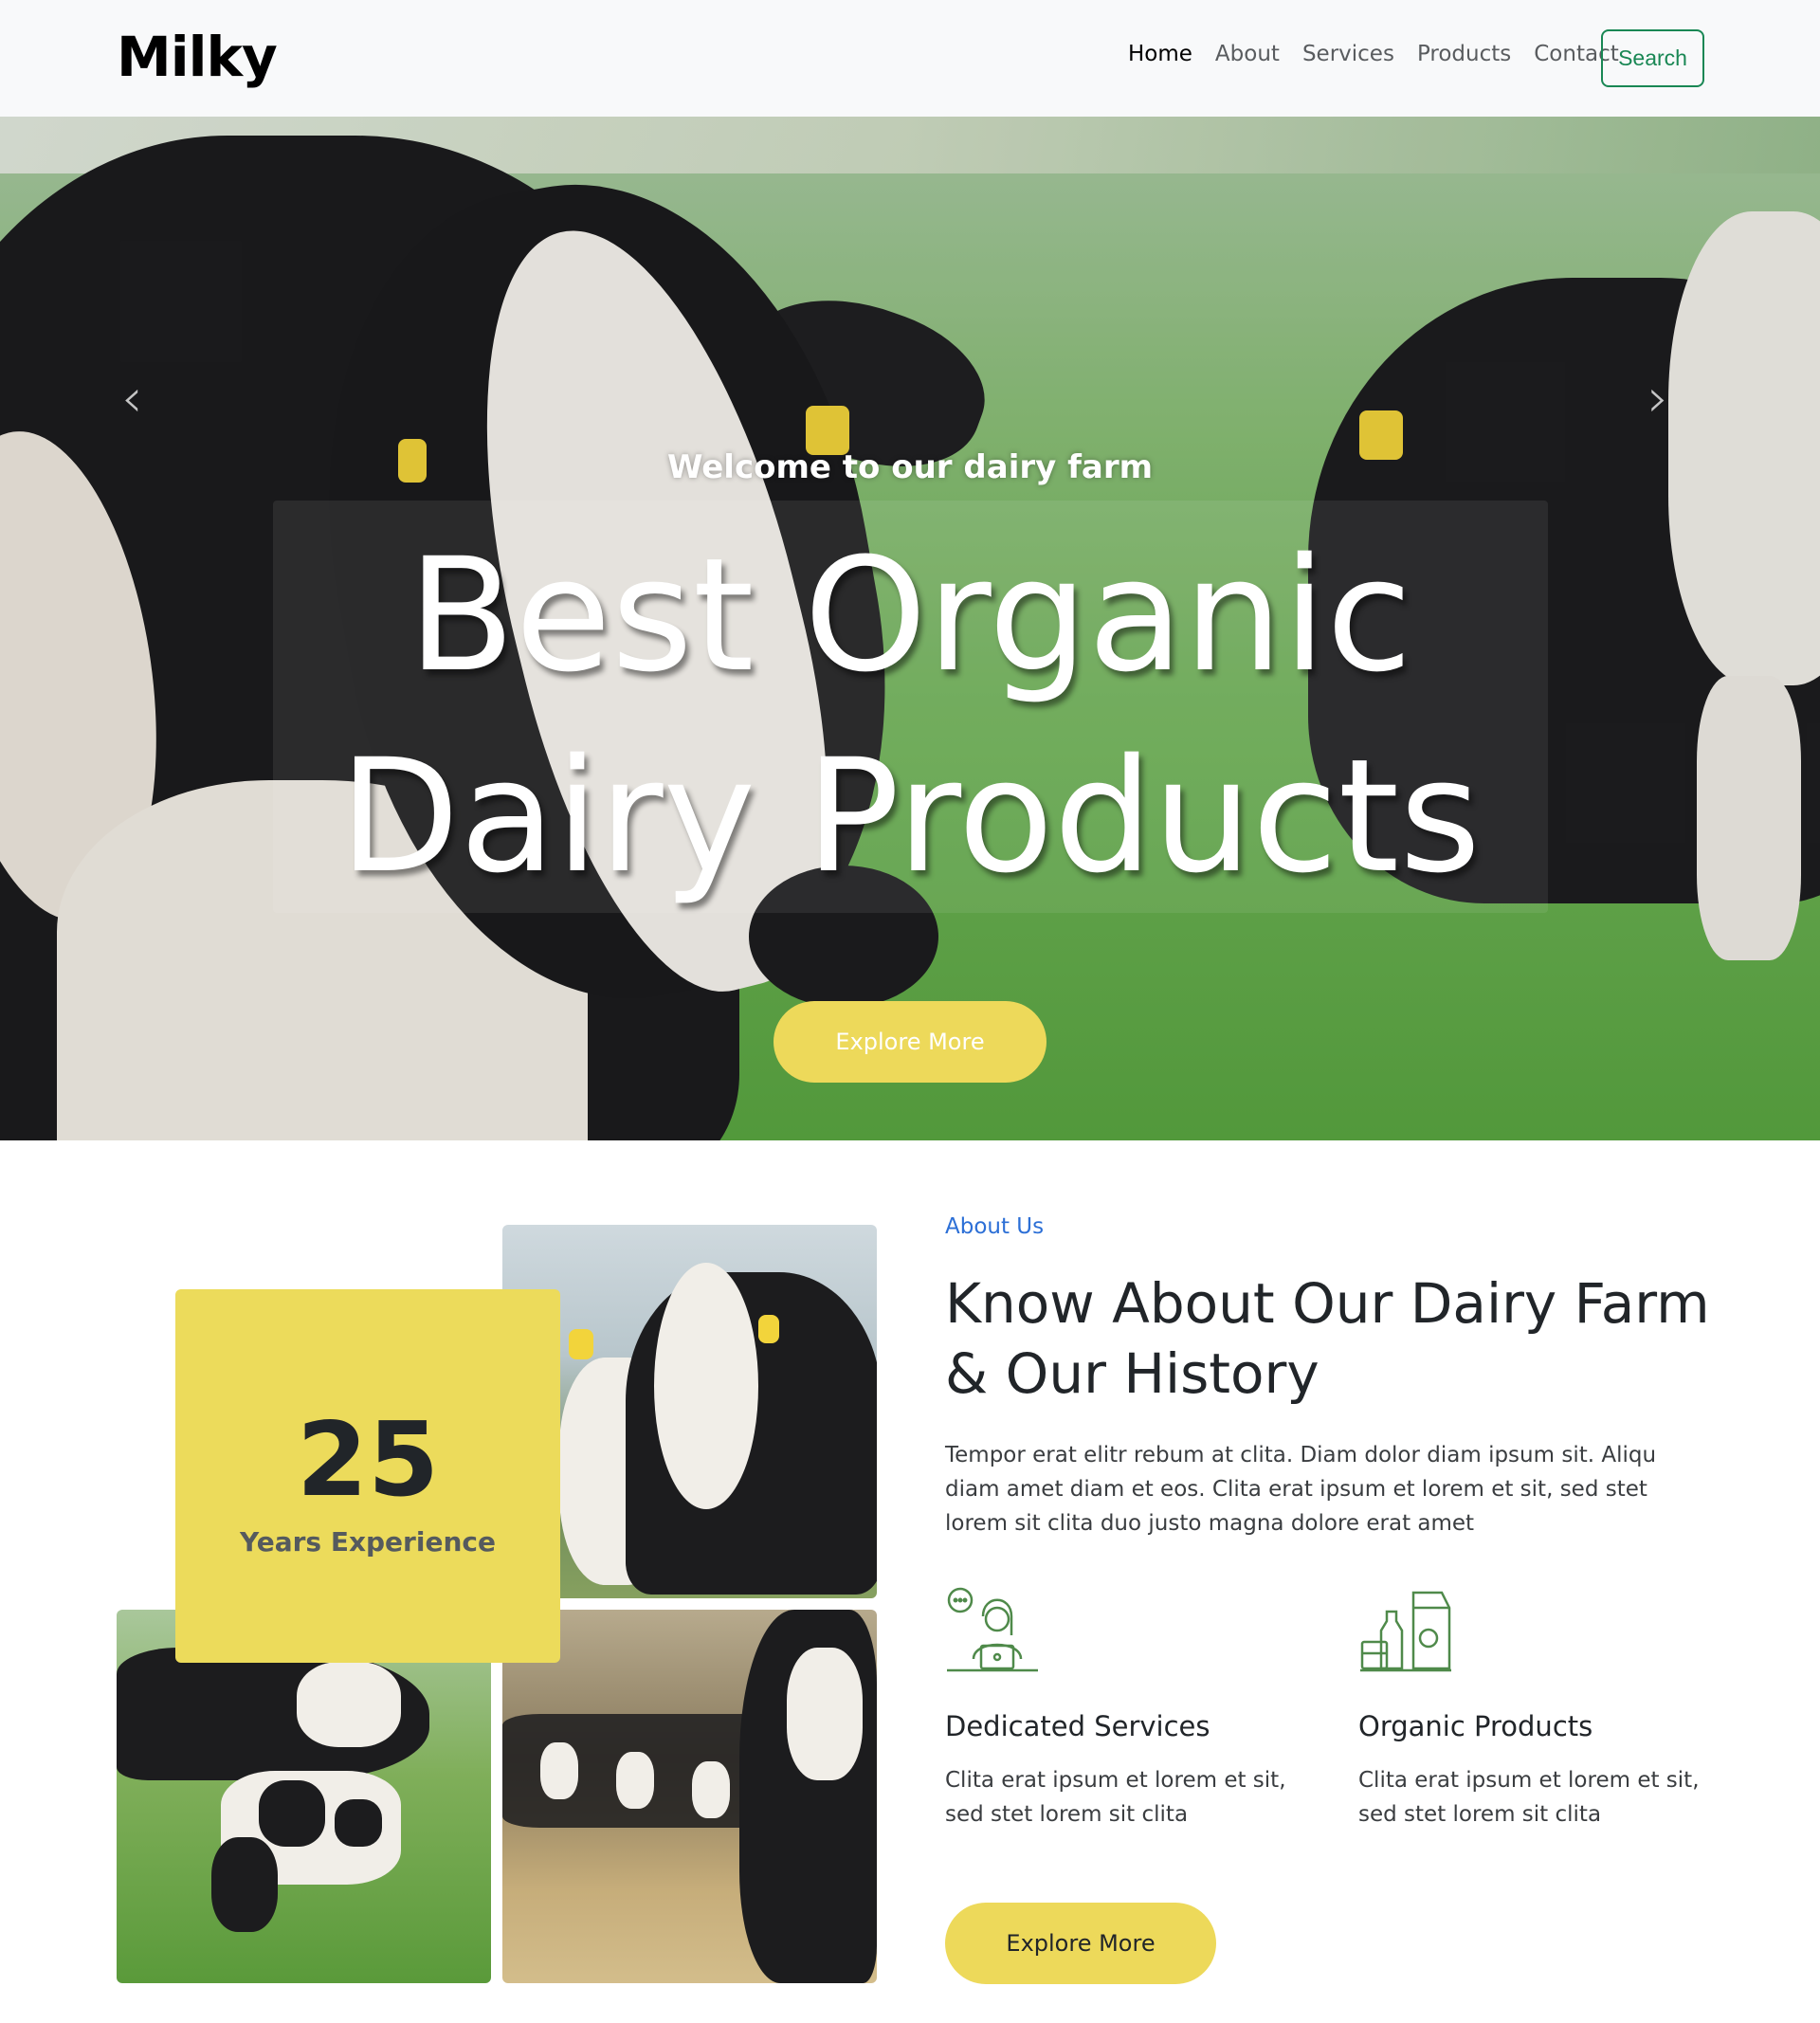  I want to click on cows-in-barn-image, so click(689, 1797).